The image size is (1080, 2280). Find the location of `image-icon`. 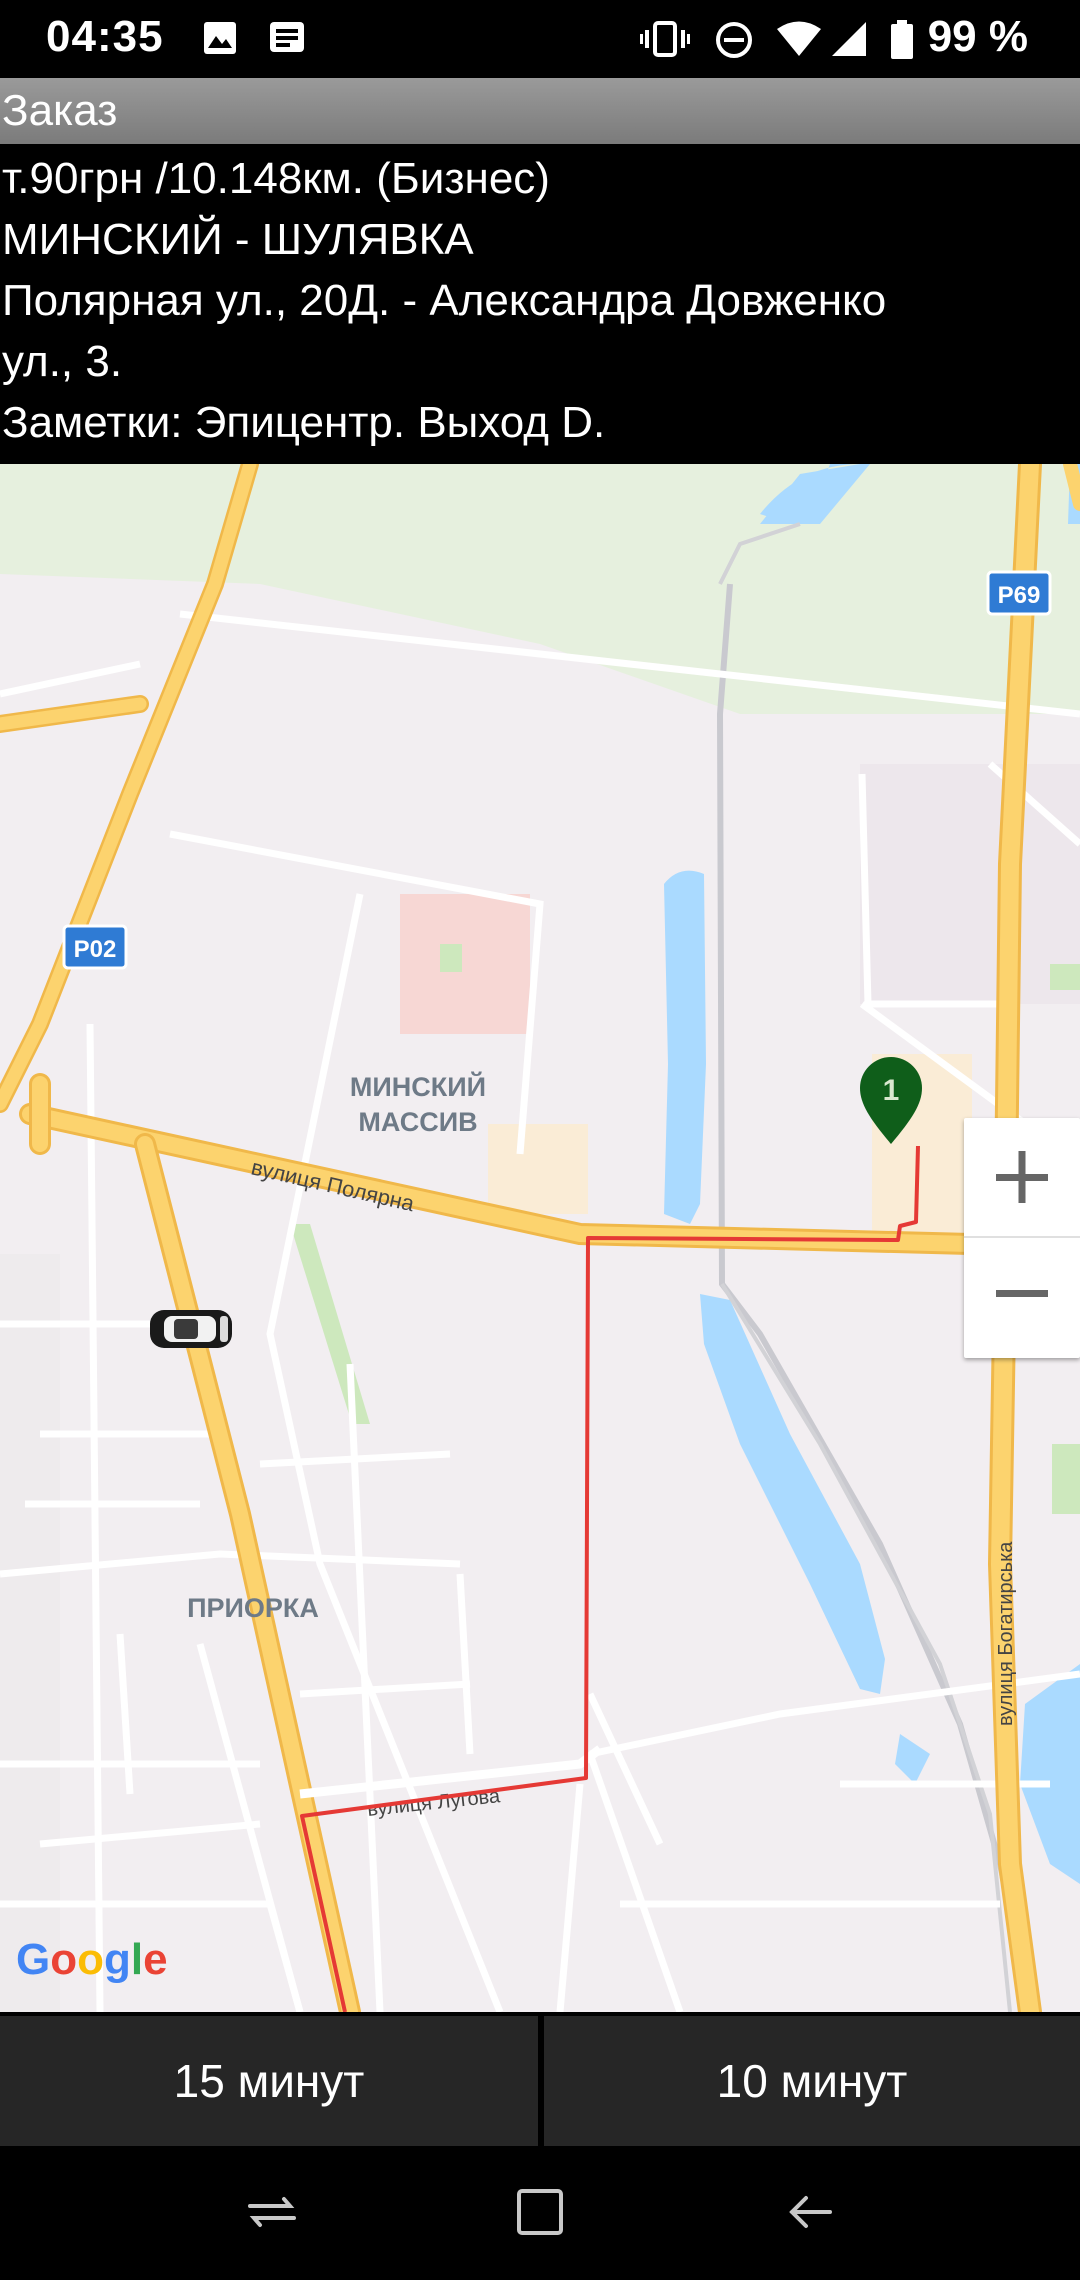

image-icon is located at coordinates (220, 38).